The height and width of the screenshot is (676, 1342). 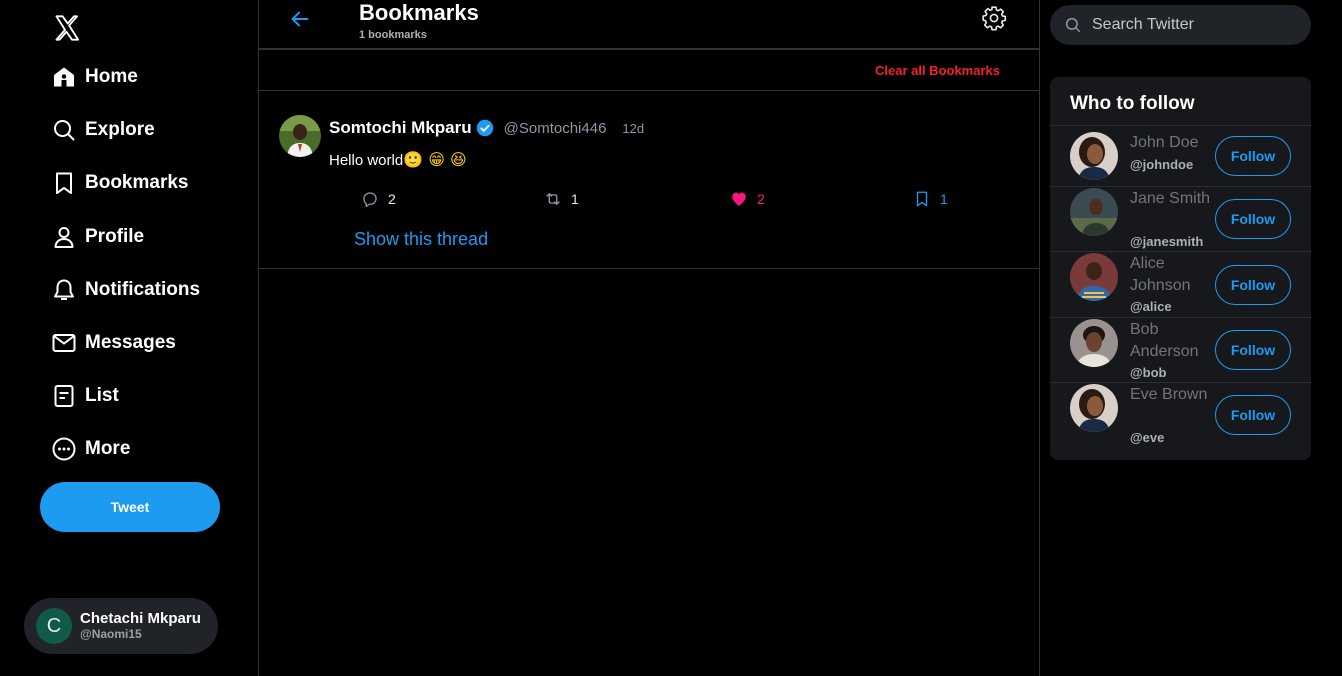 I want to click on more-circle-icon, so click(x=64, y=449).